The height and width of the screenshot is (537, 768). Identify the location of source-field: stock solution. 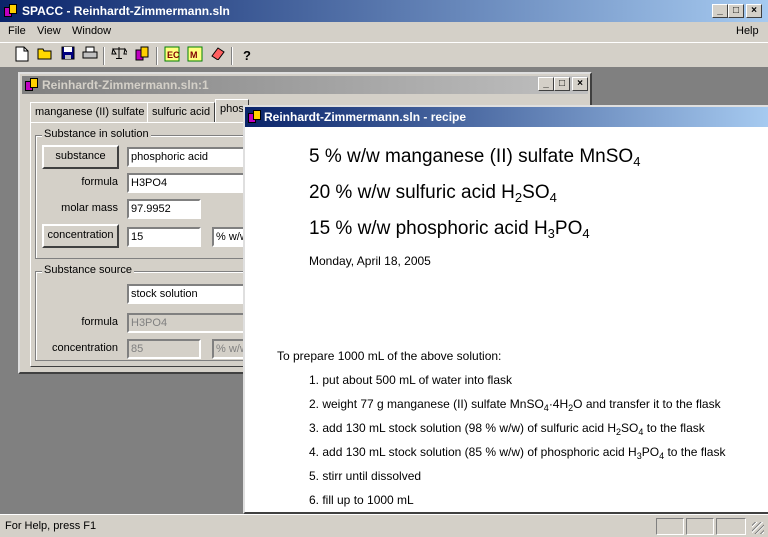
(192, 294).